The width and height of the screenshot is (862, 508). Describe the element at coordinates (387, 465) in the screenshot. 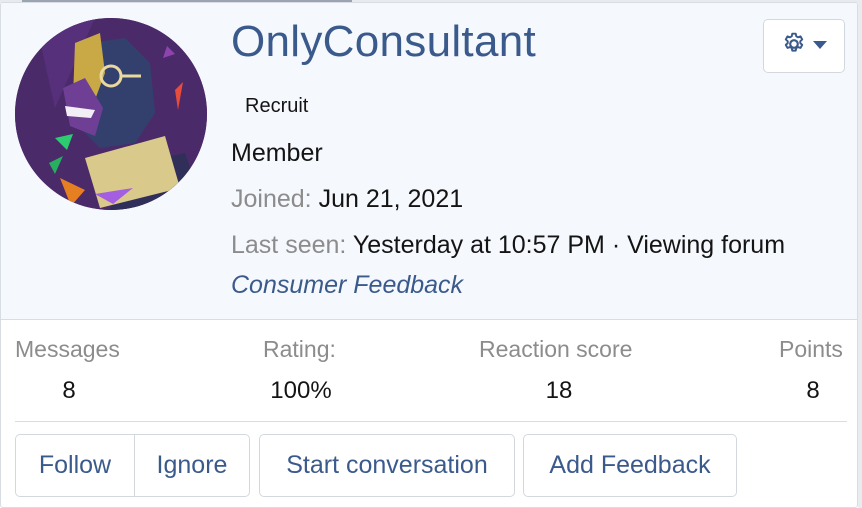

I see `start-conversation-button: Start conversation` at that location.